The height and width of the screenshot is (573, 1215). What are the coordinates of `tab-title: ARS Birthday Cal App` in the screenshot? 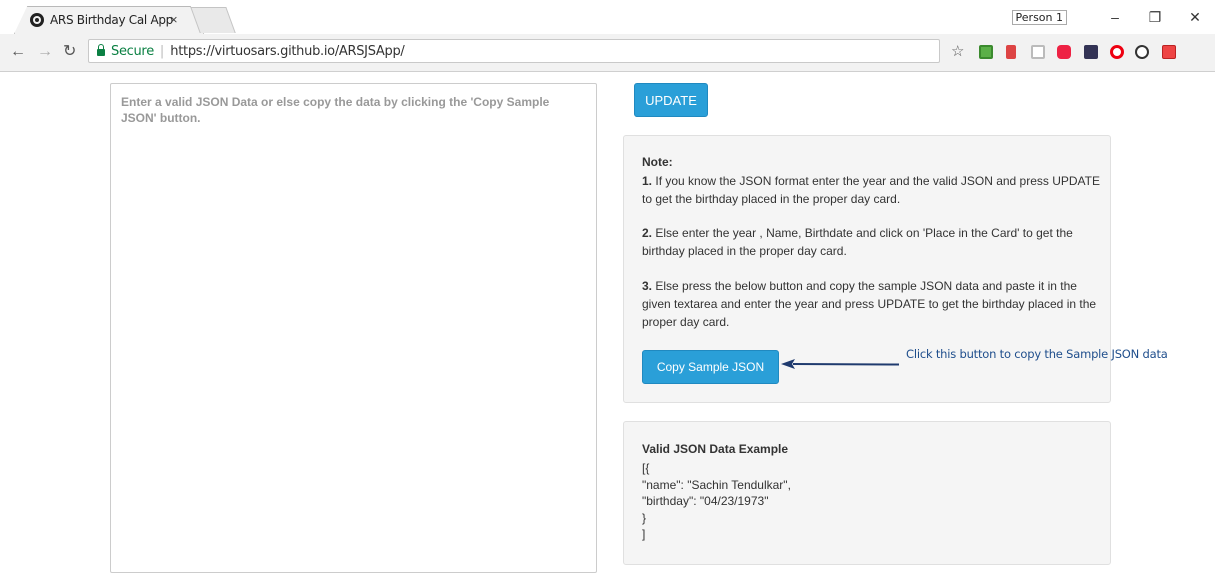 It's located at (112, 20).